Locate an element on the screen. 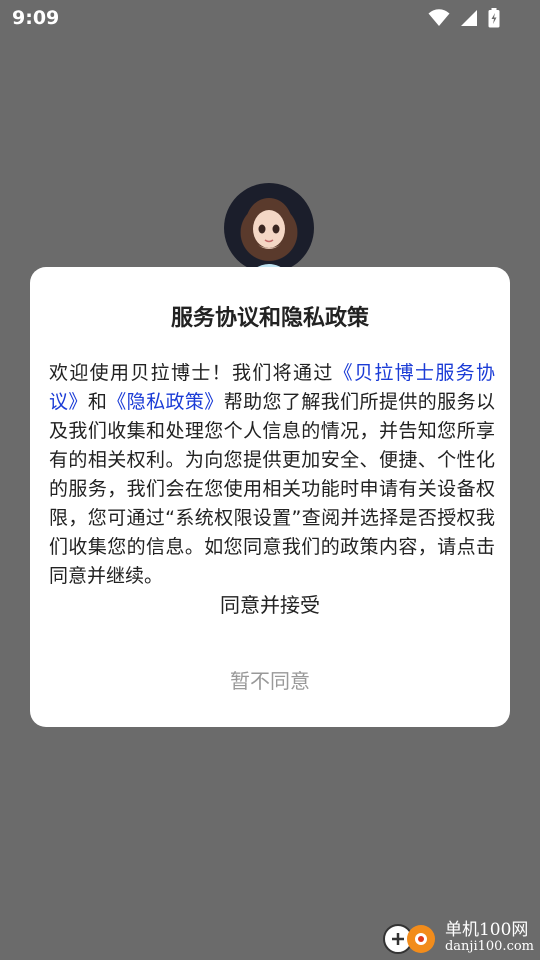 This screenshot has height=960, width=540. watermark-text: 单机100网 danji100.com is located at coordinates (489, 937).